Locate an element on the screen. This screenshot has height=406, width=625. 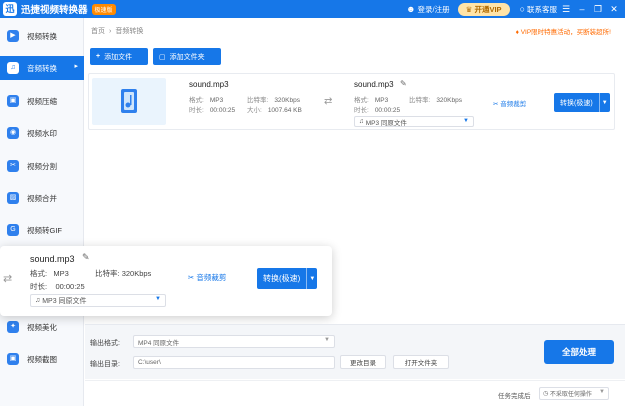
source-size: 大小: 1007.64 KB is located at coordinates (274, 109).